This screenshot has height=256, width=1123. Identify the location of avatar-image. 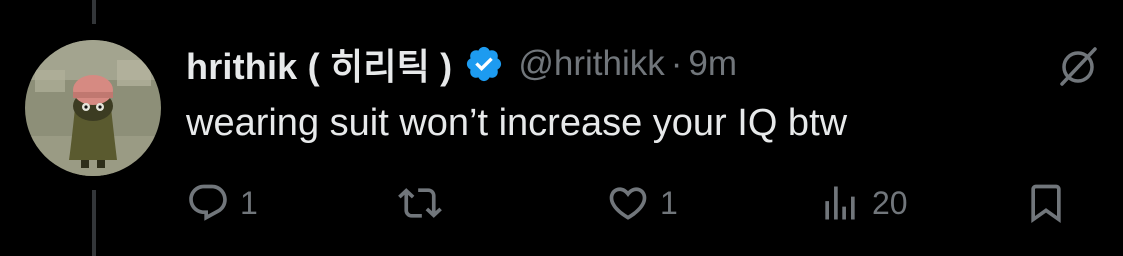
(93, 108).